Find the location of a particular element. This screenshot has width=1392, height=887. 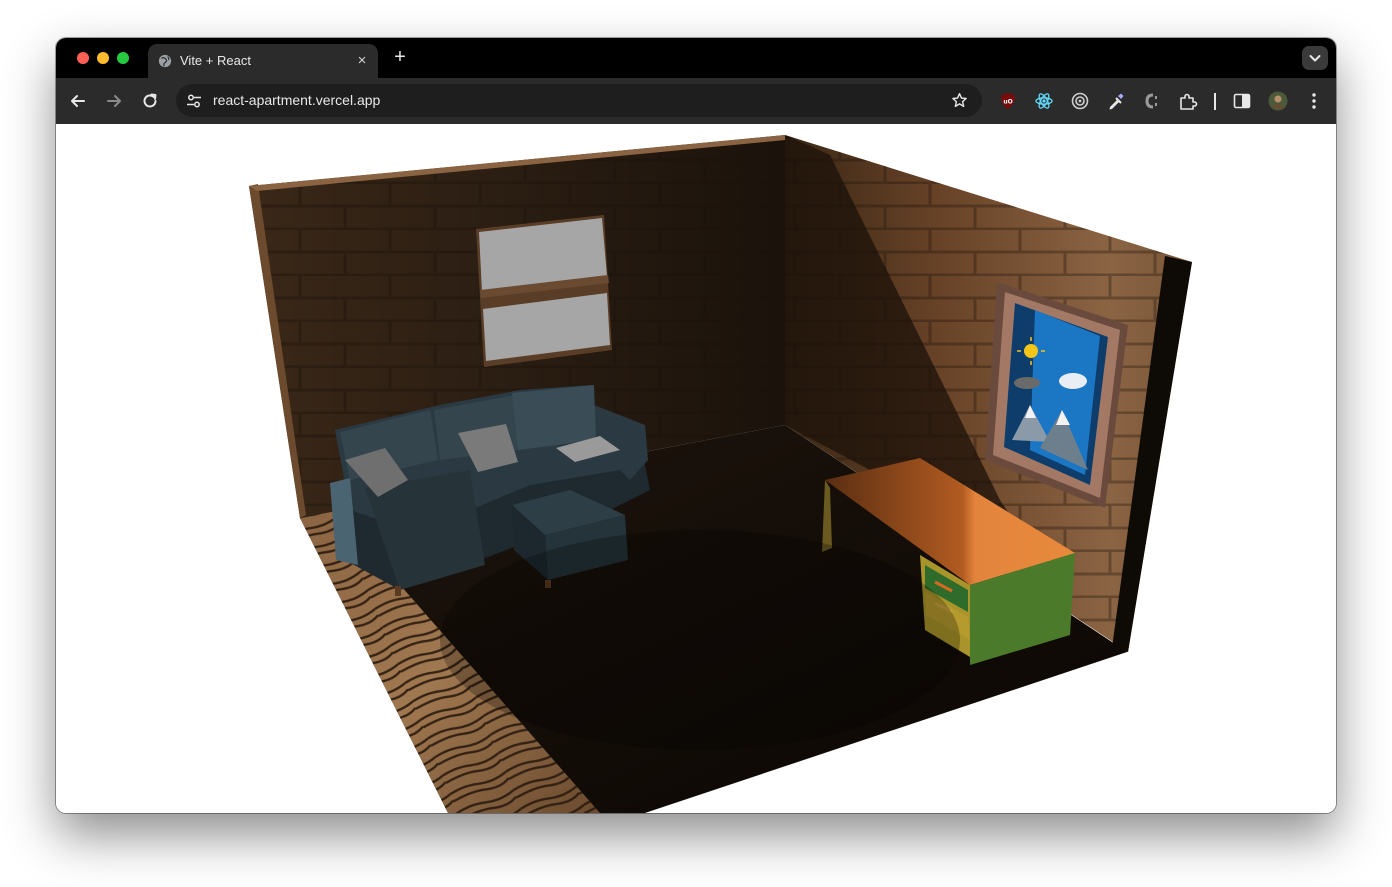

eyedropper-icon is located at coordinates (1116, 101).